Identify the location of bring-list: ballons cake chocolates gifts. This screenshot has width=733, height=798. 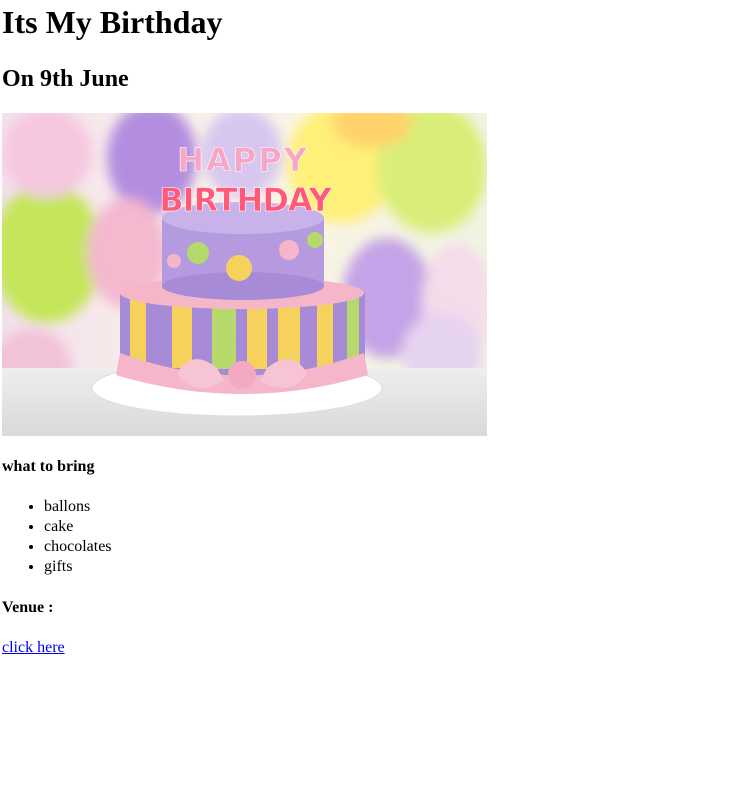
(57, 537).